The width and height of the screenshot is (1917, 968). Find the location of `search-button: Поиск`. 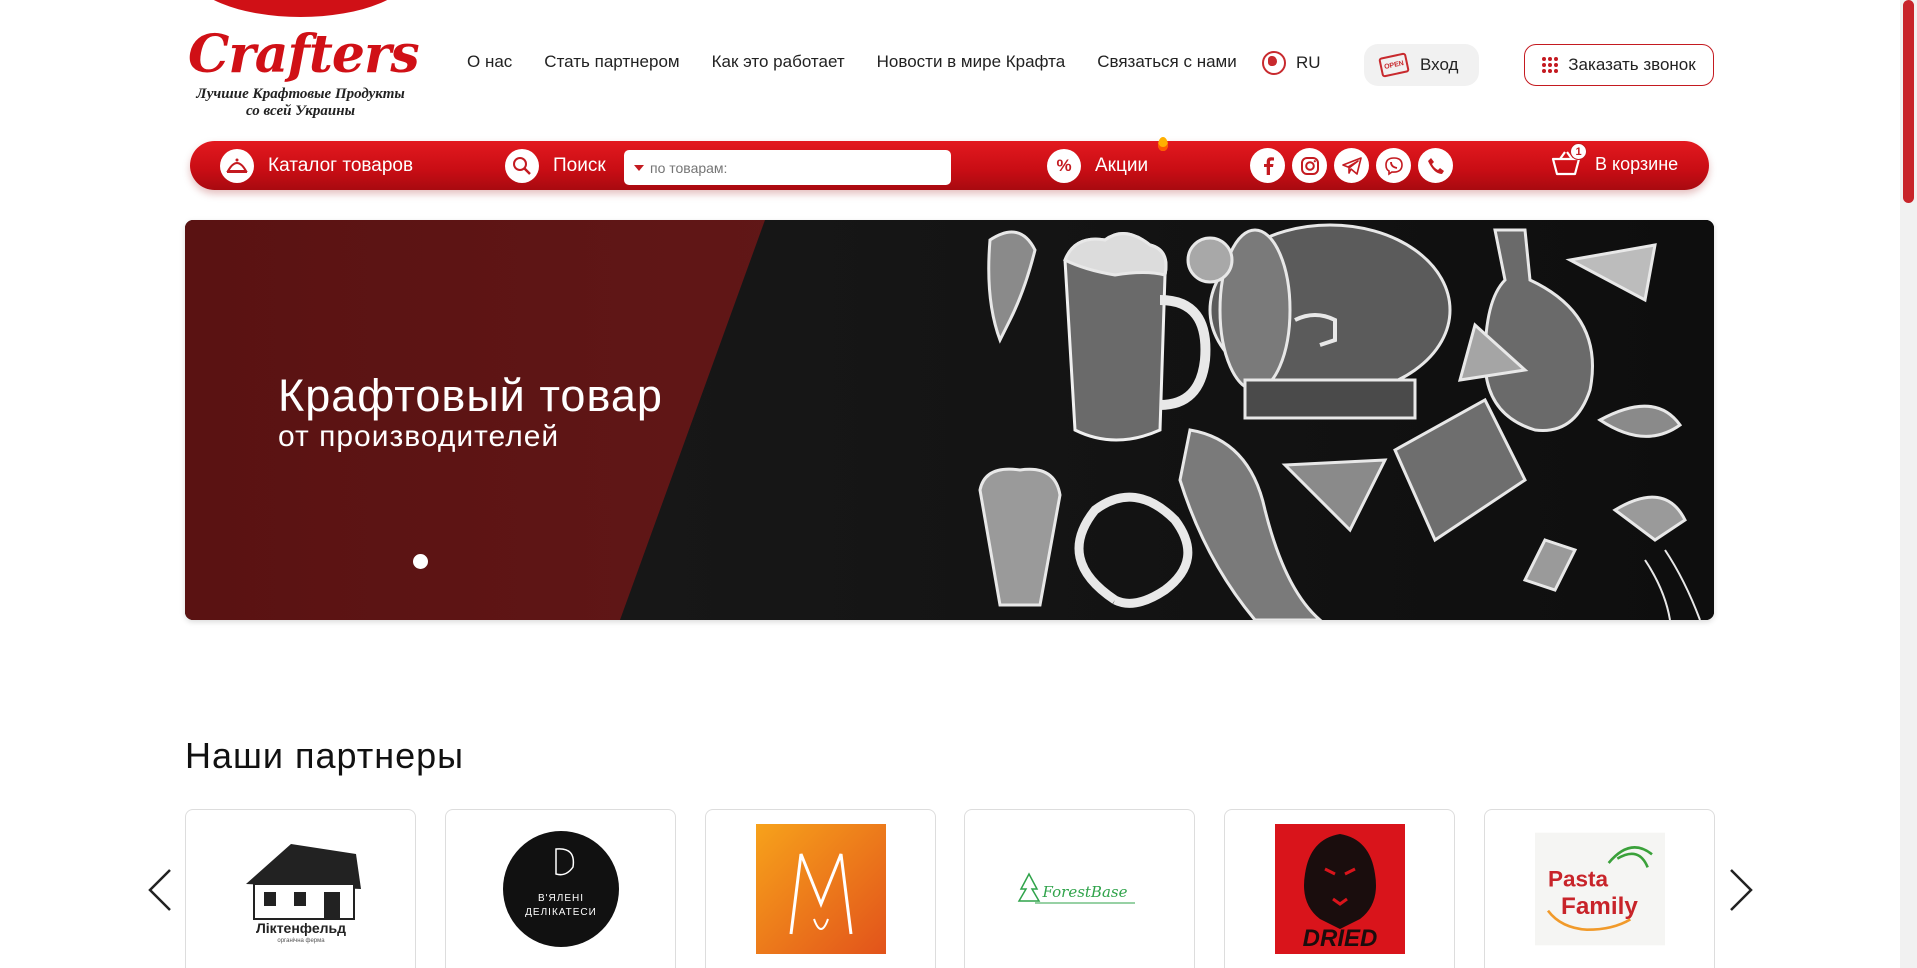

search-button: Поиск is located at coordinates (555, 166).